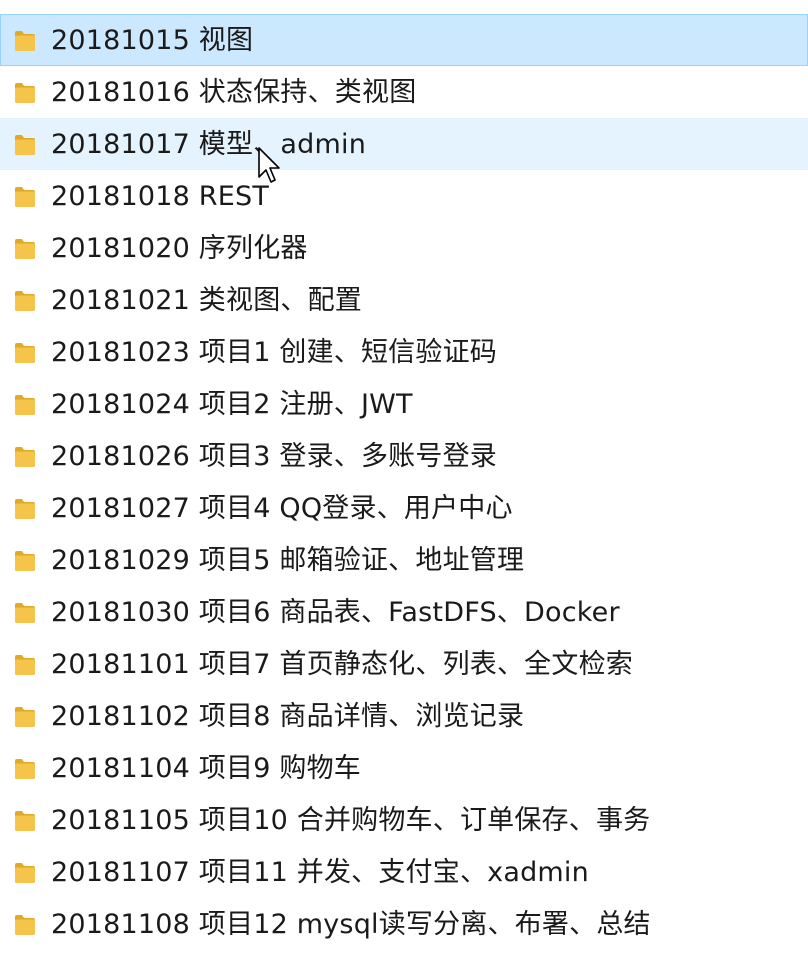 The height and width of the screenshot is (964, 808). Describe the element at coordinates (209, 144) in the screenshot. I see `folder-name: 20181017 模型、admin` at that location.